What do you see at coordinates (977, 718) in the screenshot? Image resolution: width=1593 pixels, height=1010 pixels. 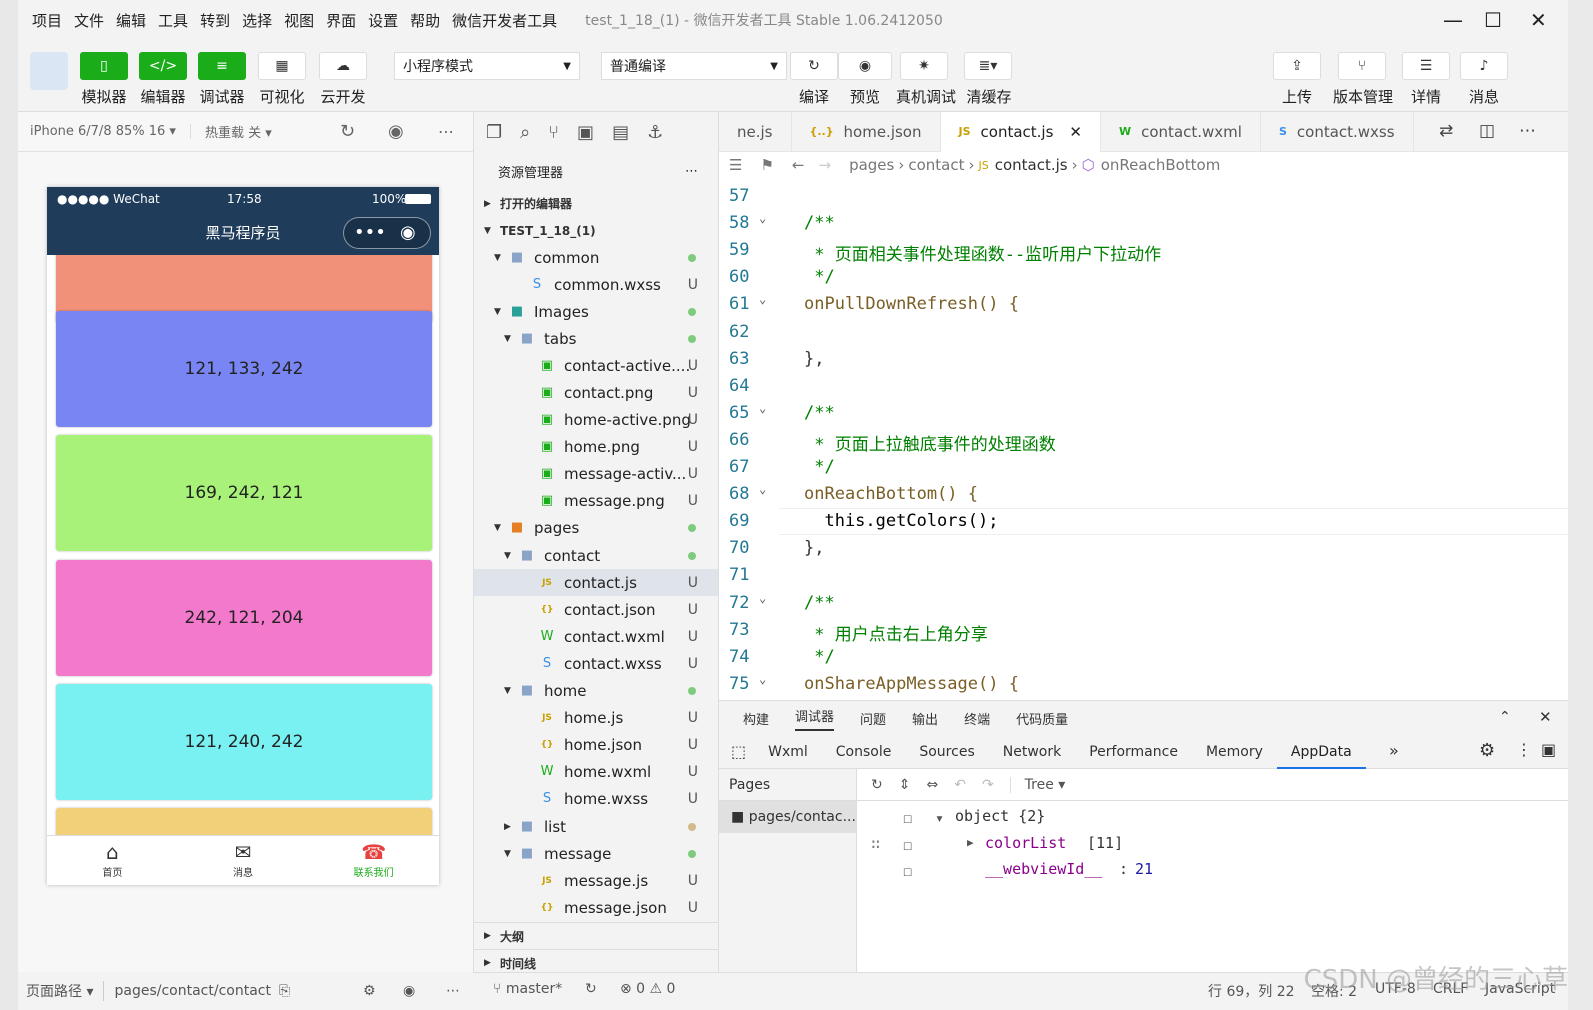 I see `debugger-top-tab: 终端` at bounding box center [977, 718].